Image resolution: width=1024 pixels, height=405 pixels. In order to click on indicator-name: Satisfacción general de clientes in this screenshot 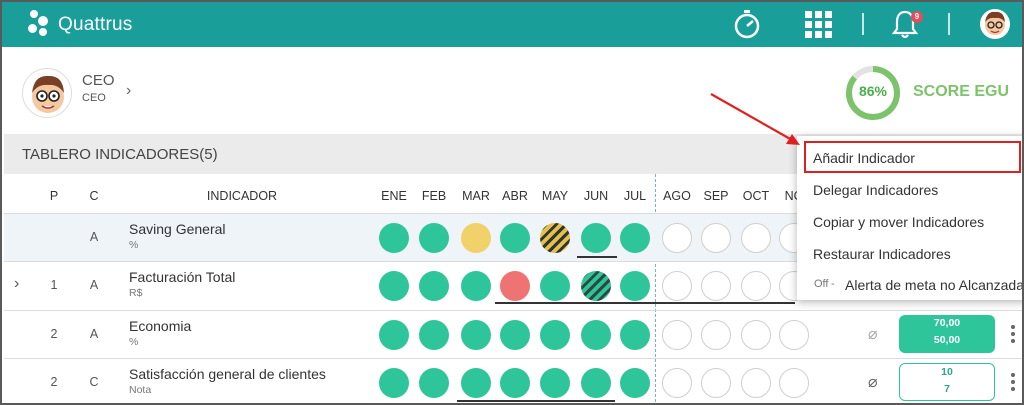, I will do `click(227, 374)`.